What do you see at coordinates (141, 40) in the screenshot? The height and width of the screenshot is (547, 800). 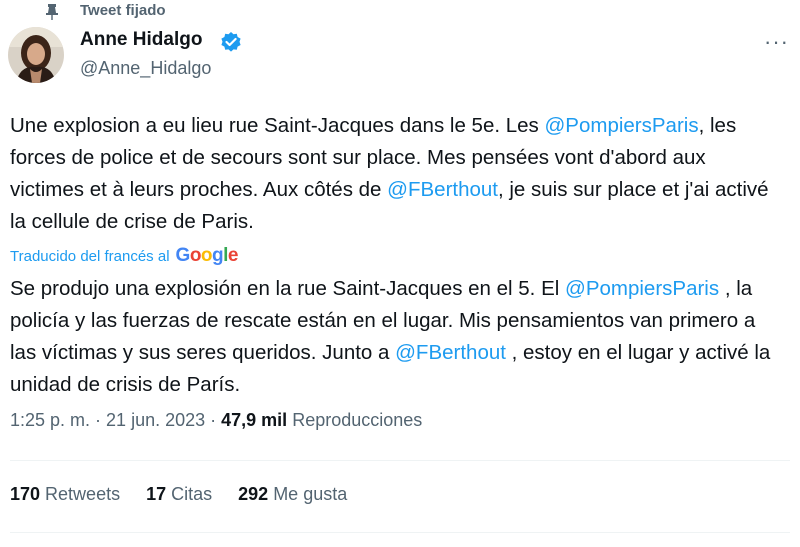 I see `author-name: Anne Hidalgo` at bounding box center [141, 40].